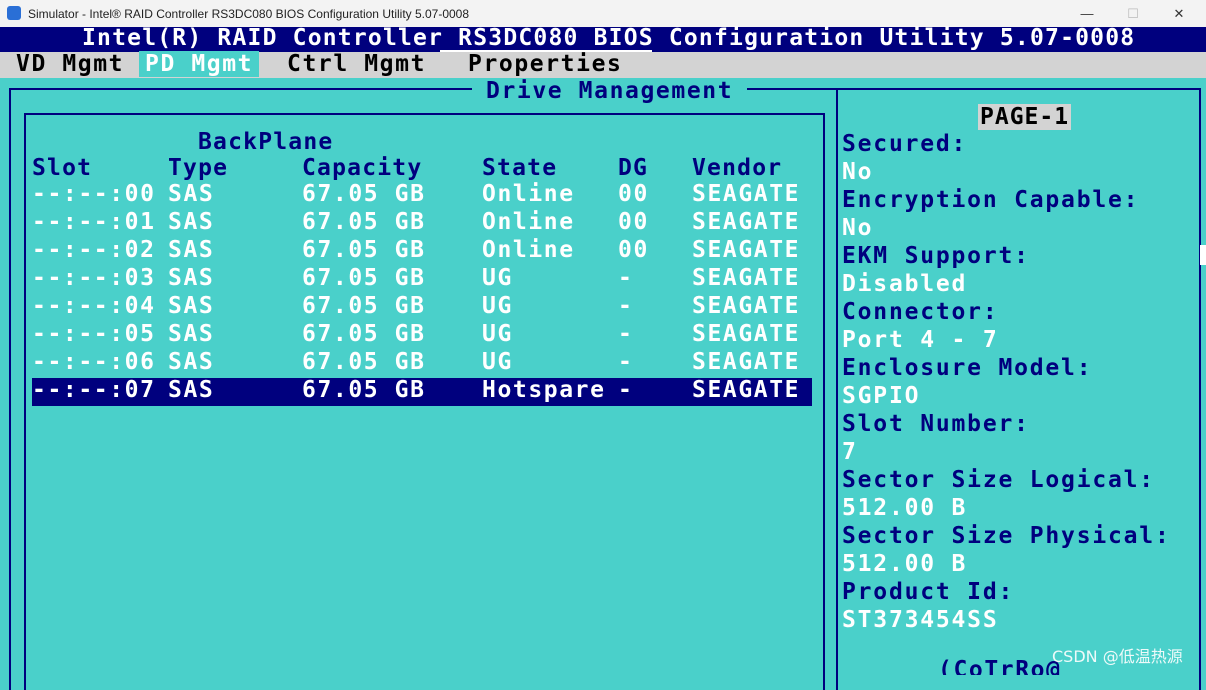 This screenshot has width=1206, height=690. What do you see at coordinates (1000, 666) in the screenshot?
I see `scroll-hint: (CoTrRo@` at bounding box center [1000, 666].